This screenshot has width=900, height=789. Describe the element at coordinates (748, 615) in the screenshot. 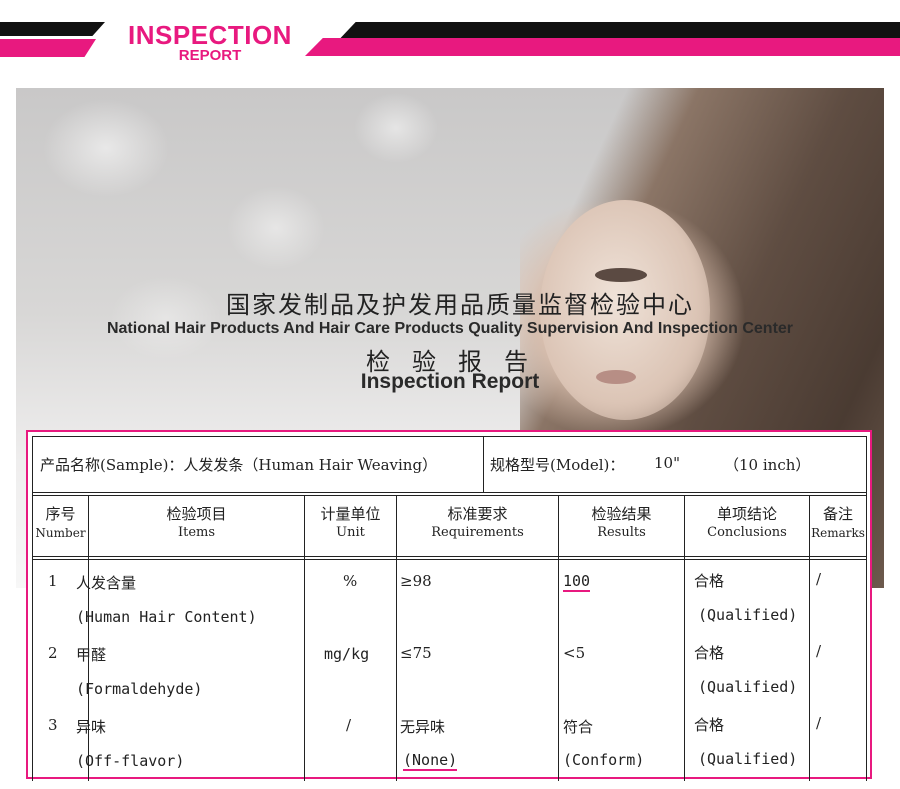

I see `row-1-conclusion-en: (Qualified)` at that location.